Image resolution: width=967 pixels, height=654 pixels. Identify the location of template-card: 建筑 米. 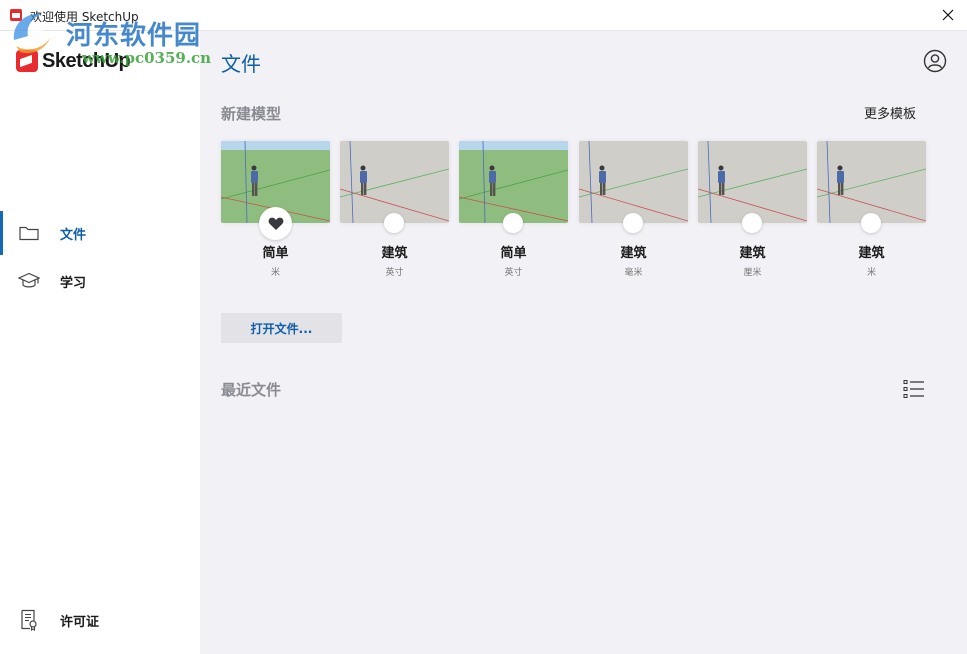
(871, 211).